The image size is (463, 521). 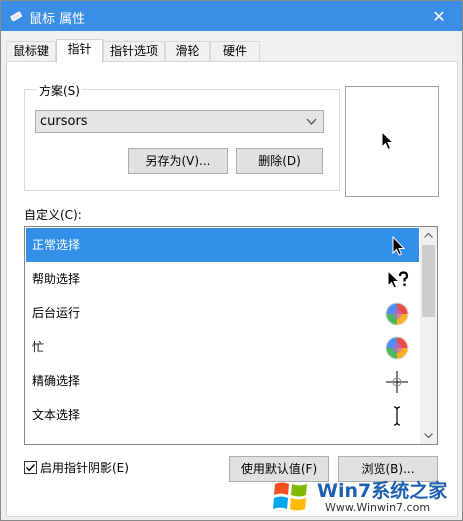 I want to click on watermark-text: Win7系统之家, so click(x=382, y=491).